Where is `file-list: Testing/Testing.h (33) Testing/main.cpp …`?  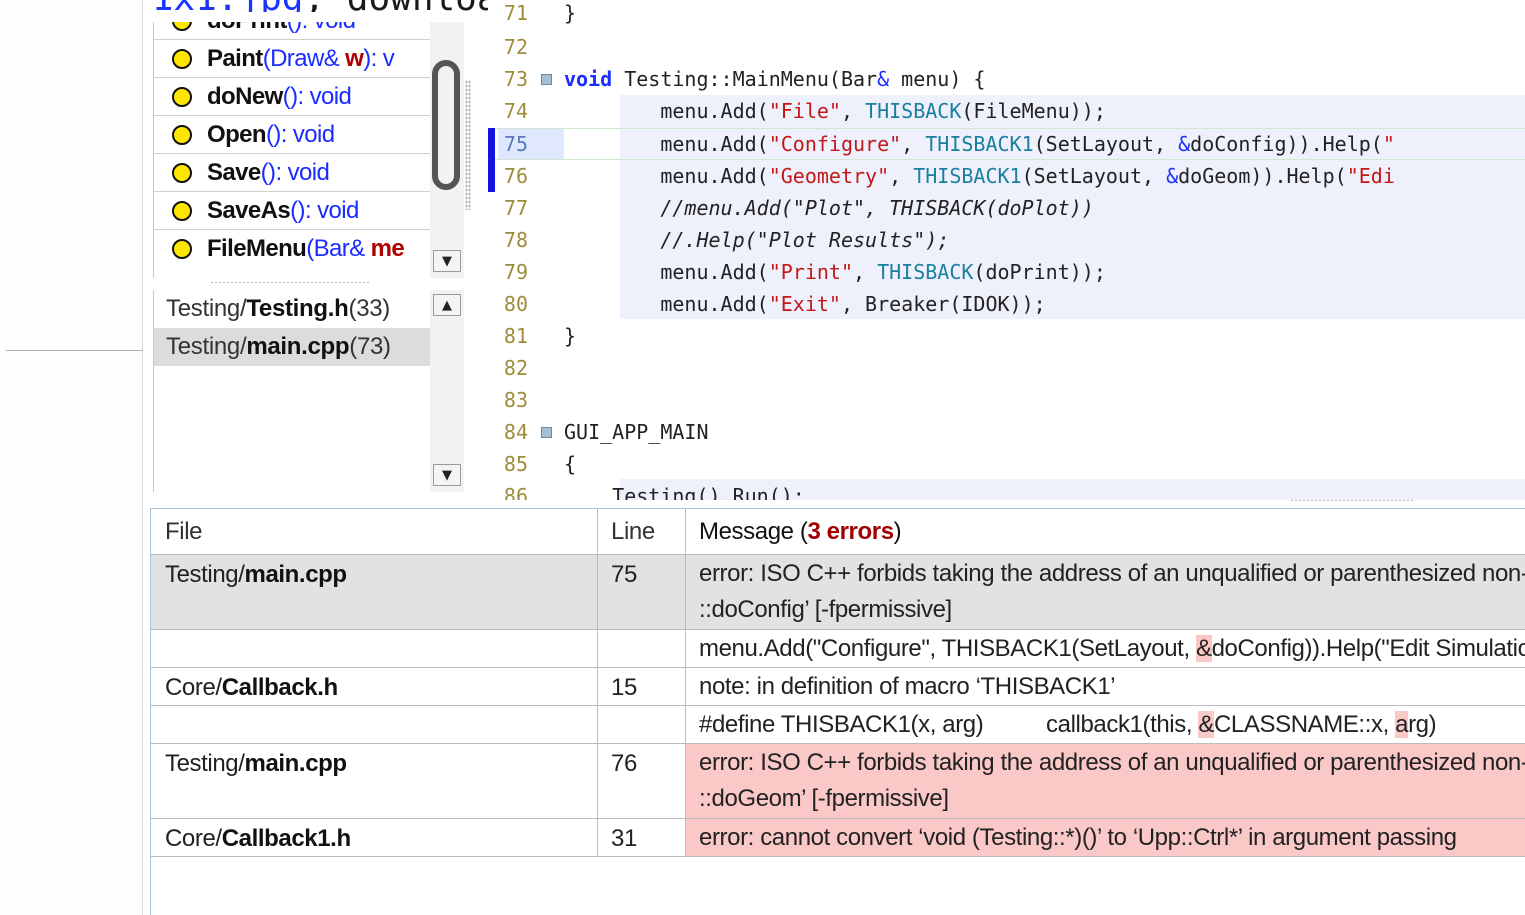
file-list: Testing/Testing.h (33) Testing/main.cpp … is located at coordinates (291, 391).